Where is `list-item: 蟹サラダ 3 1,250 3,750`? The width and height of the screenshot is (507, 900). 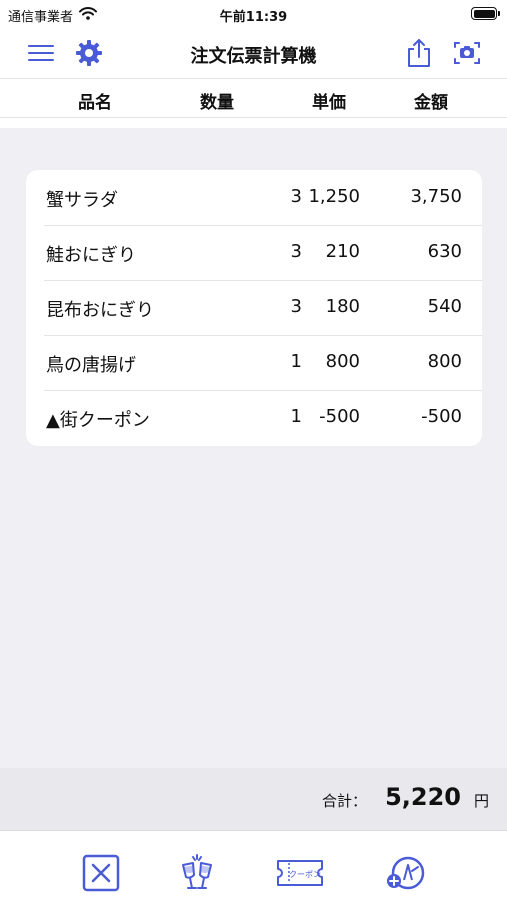 list-item: 蟹サラダ 3 1,250 3,750 is located at coordinates (254, 197).